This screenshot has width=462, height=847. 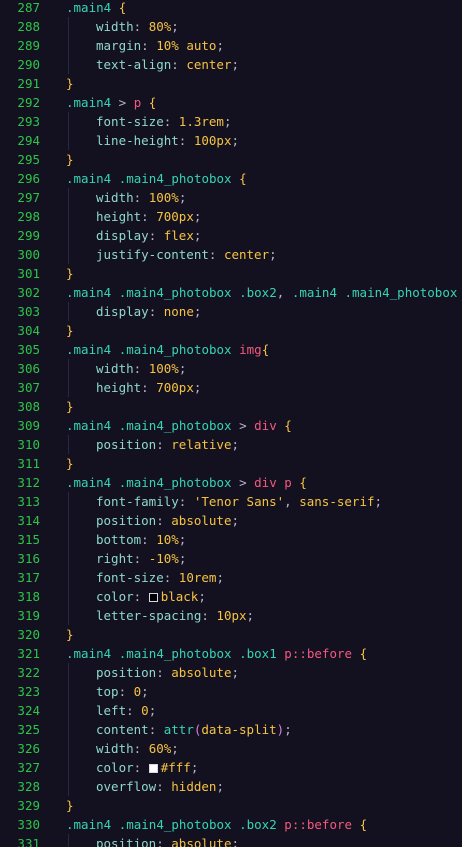 I want to click on code-line: 310 position: relative;, so click(x=231, y=444).